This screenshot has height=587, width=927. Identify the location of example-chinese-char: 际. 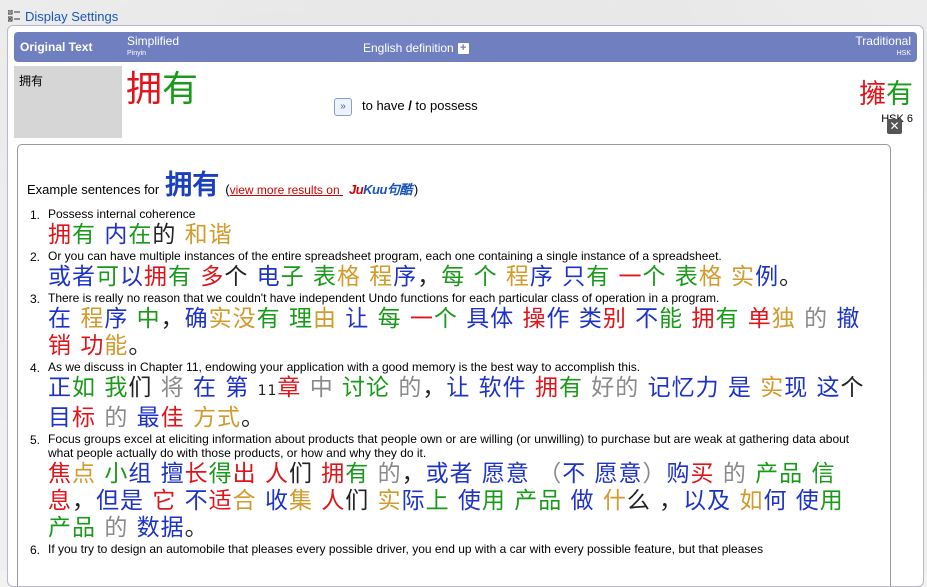
(413, 501).